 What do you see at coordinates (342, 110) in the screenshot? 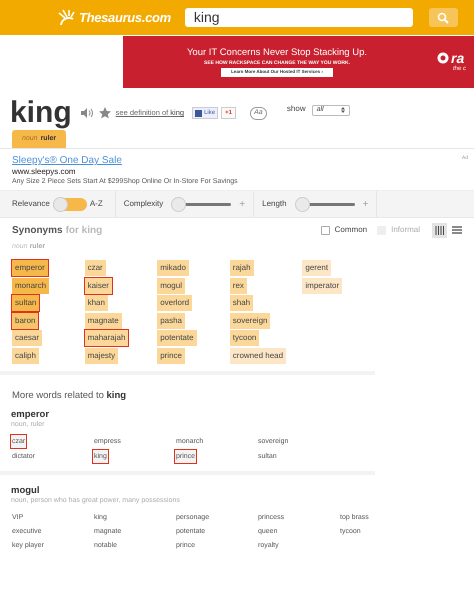
I see `updown-arrow-icon` at bounding box center [342, 110].